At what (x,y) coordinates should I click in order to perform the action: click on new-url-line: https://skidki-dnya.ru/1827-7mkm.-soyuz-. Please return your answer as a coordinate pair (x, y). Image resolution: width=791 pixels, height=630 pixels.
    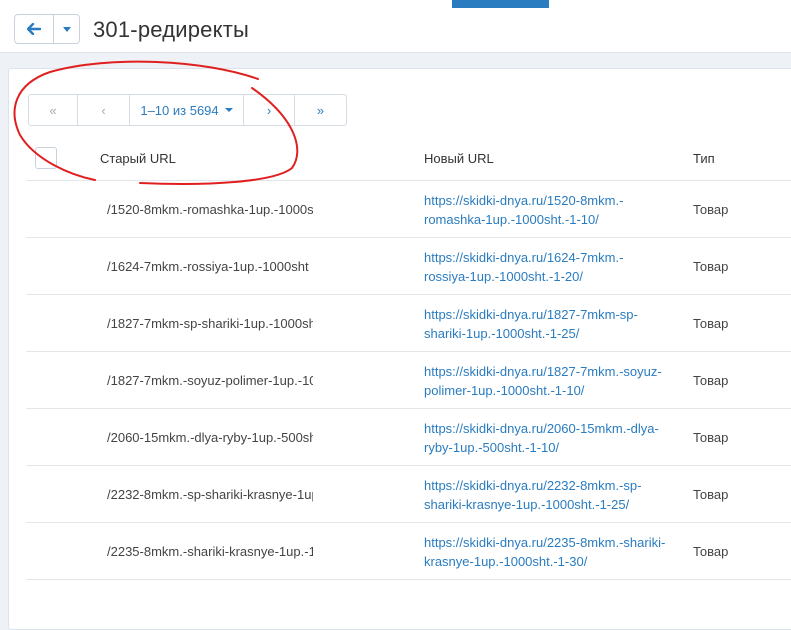
    Looking at the image, I should click on (543, 371).